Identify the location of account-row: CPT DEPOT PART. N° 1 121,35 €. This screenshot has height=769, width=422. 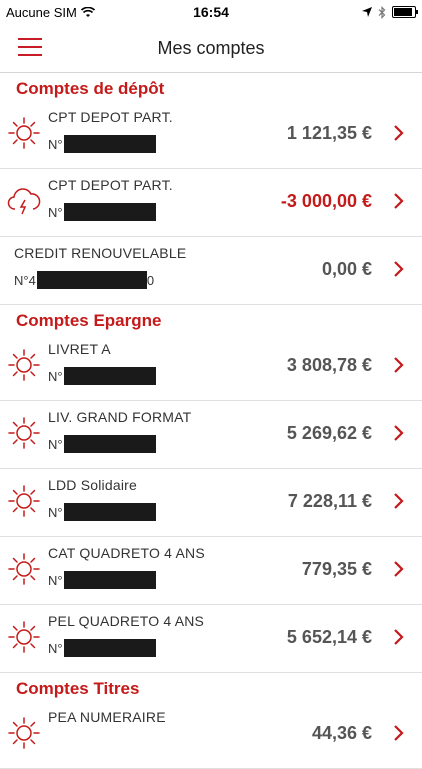
(211, 135).